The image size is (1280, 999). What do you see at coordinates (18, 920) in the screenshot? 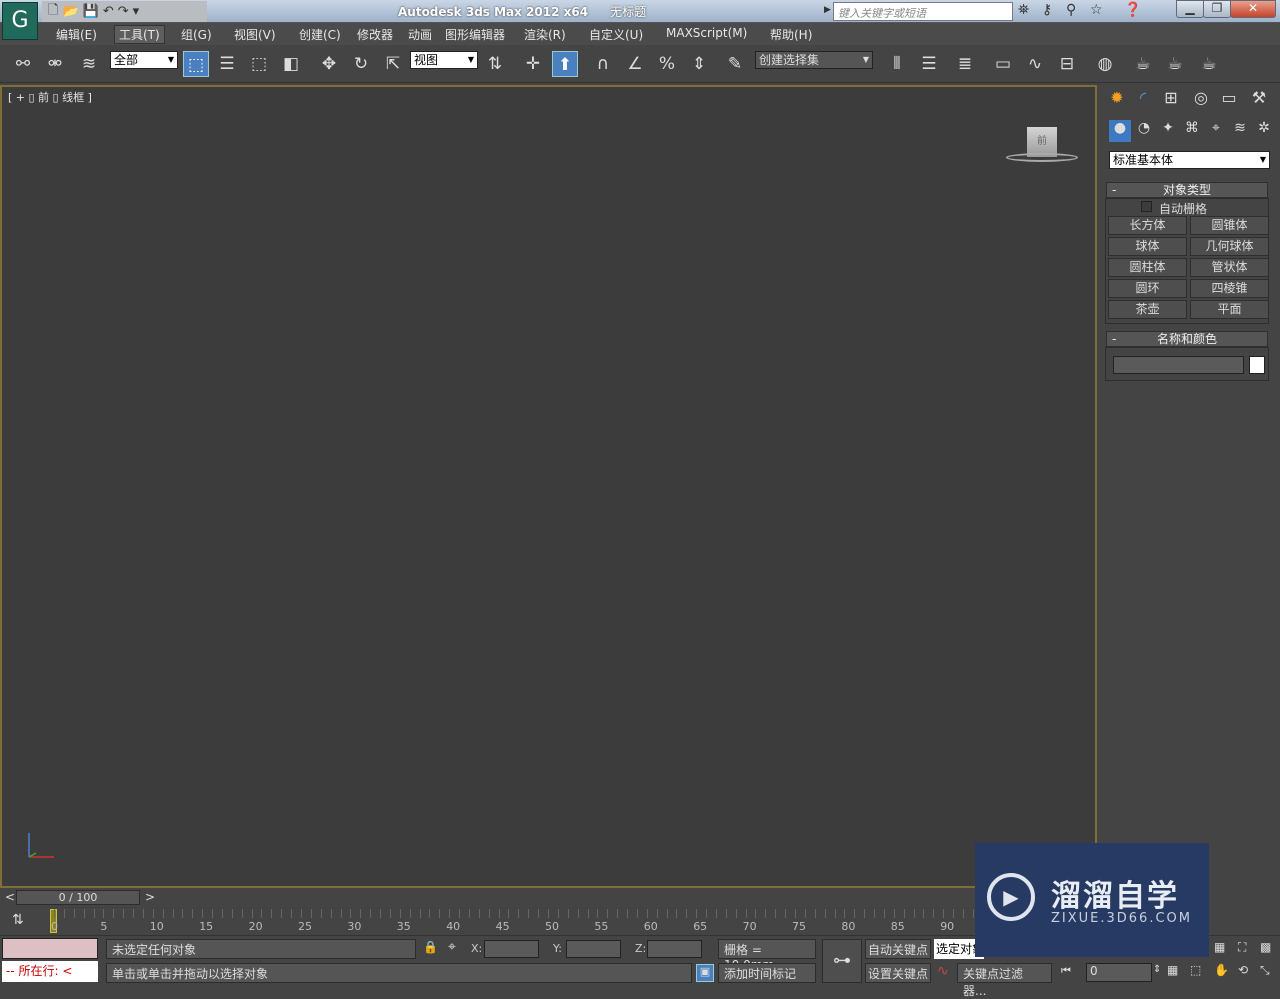
I see `curve-editor-mini-icon: ⇅` at bounding box center [18, 920].